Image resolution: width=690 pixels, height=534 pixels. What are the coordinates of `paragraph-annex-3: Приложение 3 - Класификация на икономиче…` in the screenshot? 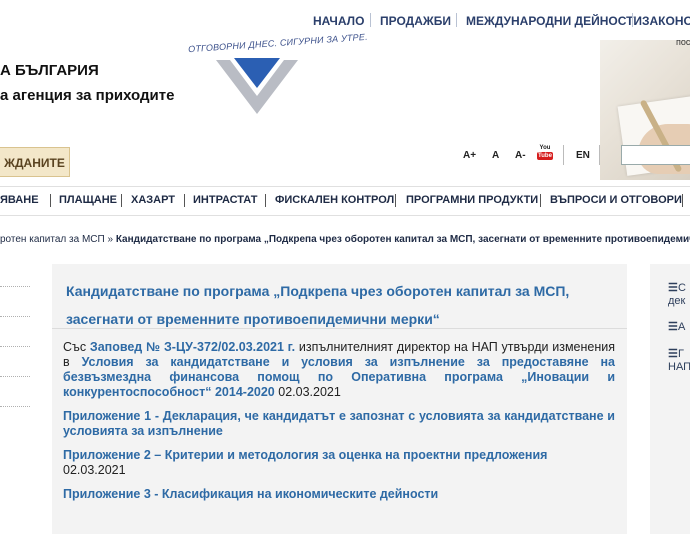 It's located at (339, 494).